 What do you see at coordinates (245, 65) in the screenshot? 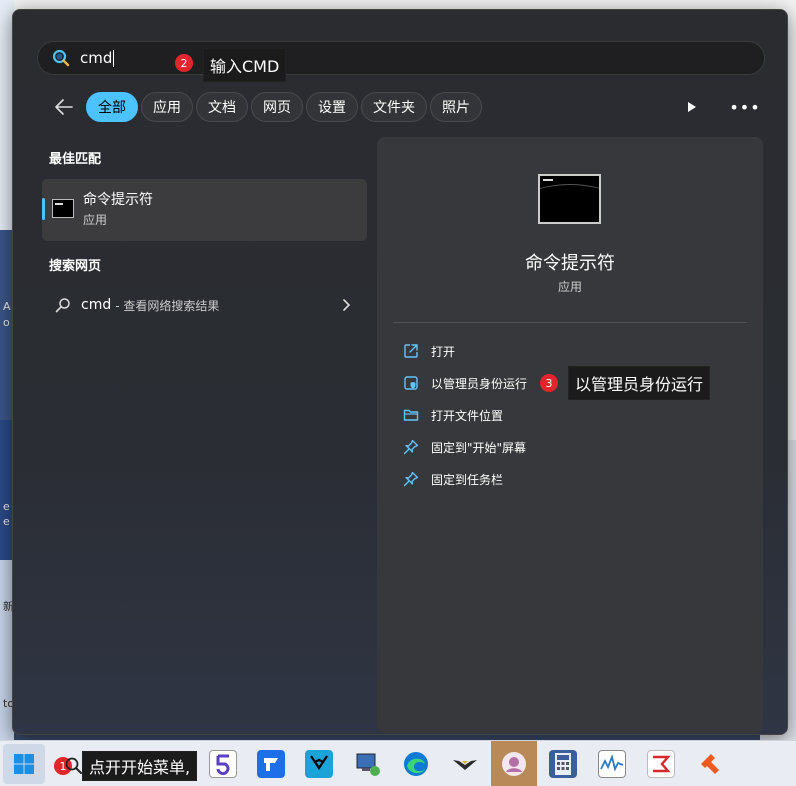
I see `step-annotation-2: 输入CMD` at bounding box center [245, 65].